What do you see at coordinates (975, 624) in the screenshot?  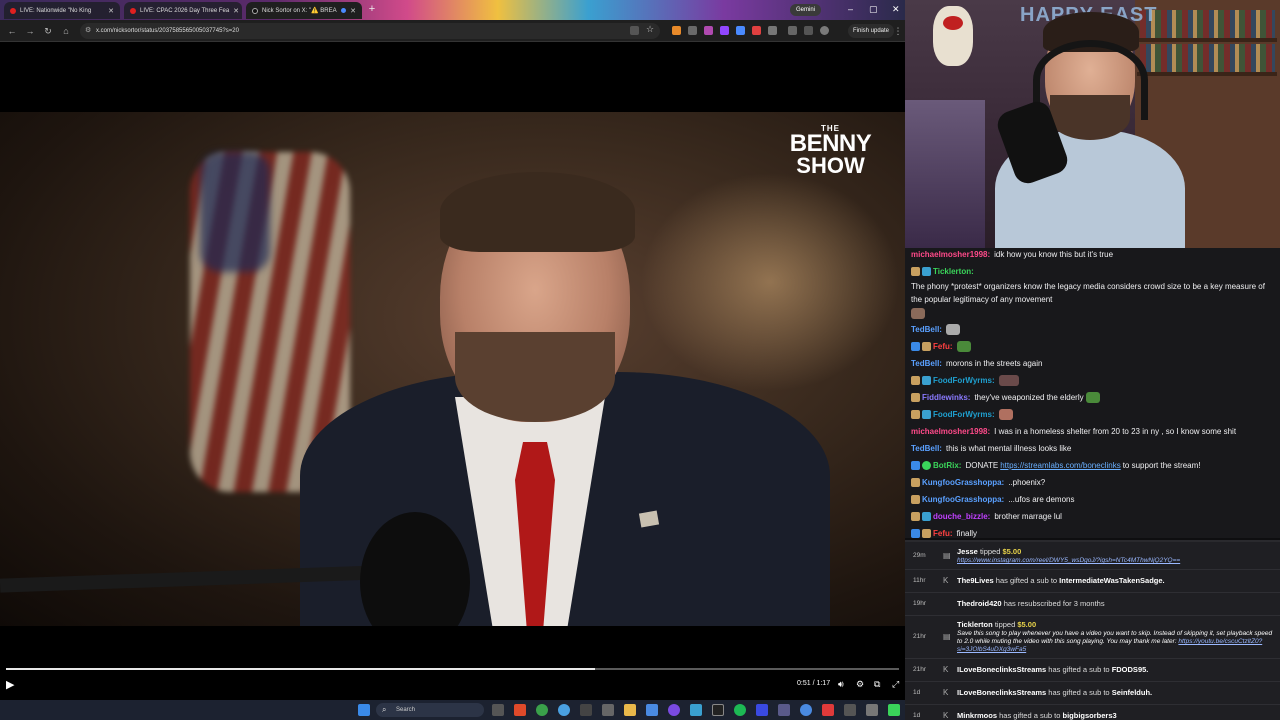 I see `event-user: Ticklerton` at bounding box center [975, 624].